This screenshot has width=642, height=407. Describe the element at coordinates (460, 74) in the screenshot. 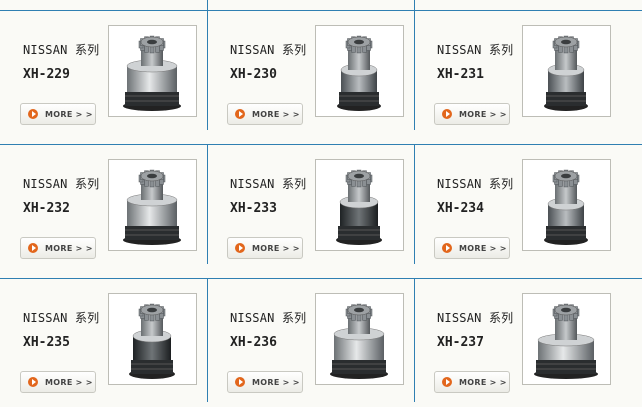

I see `product-model: XH-231` at that location.